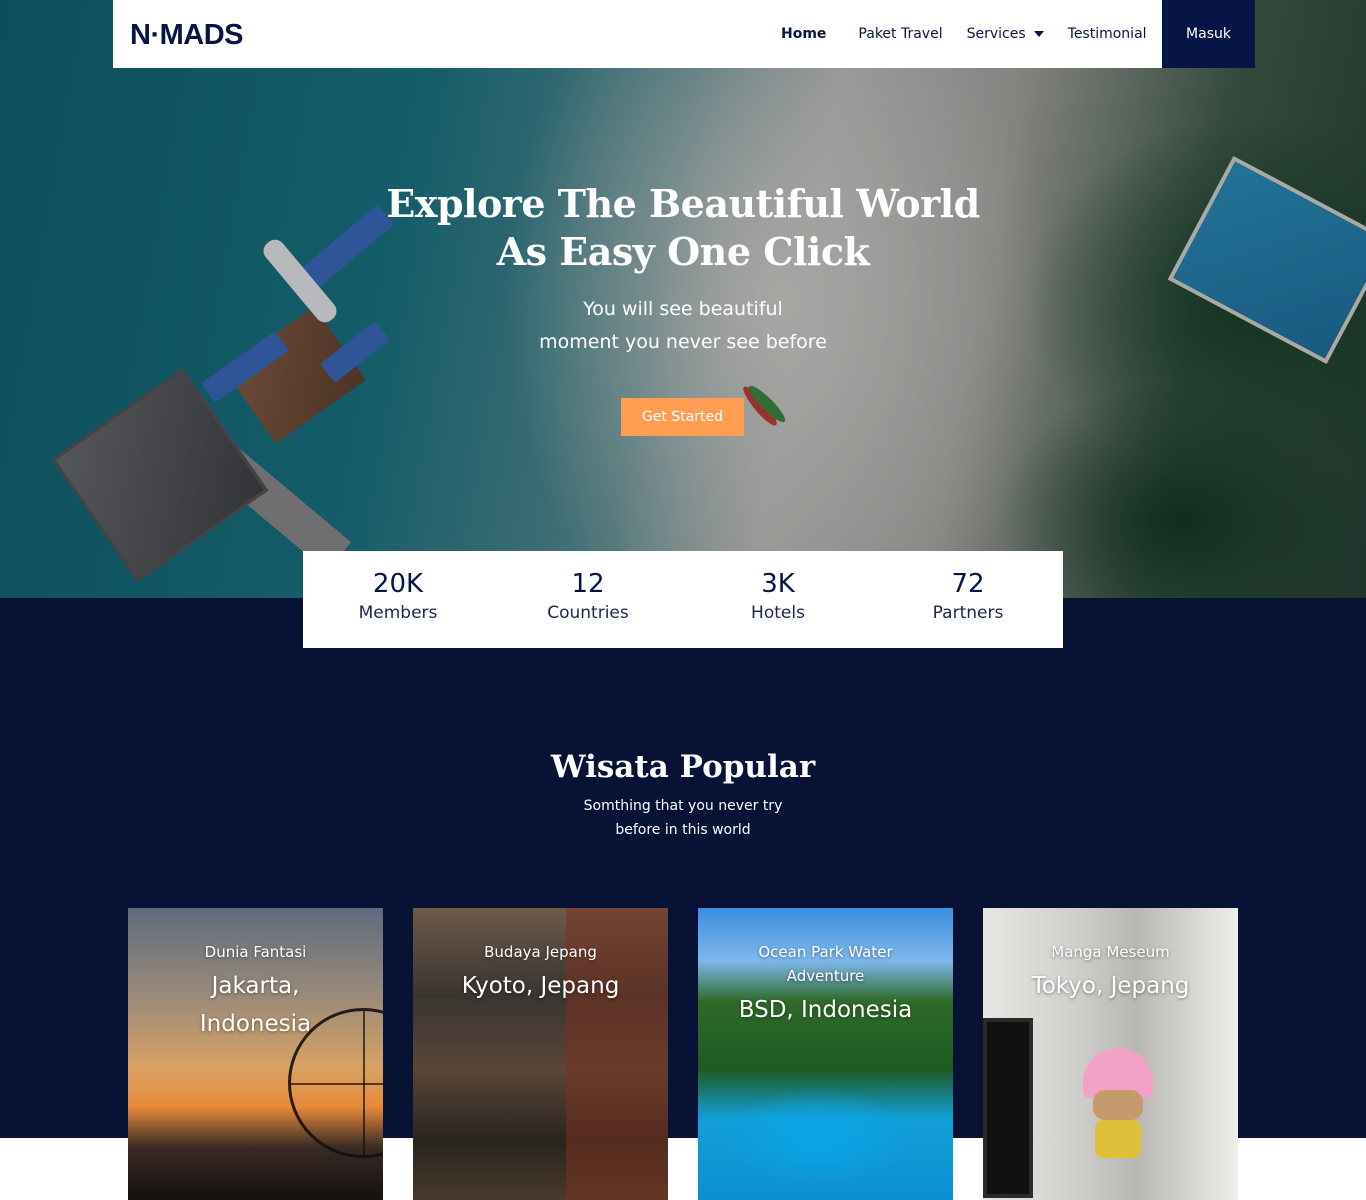 The image size is (1366, 1200). What do you see at coordinates (1008, 1108) in the screenshot?
I see `framed-art-image` at bounding box center [1008, 1108].